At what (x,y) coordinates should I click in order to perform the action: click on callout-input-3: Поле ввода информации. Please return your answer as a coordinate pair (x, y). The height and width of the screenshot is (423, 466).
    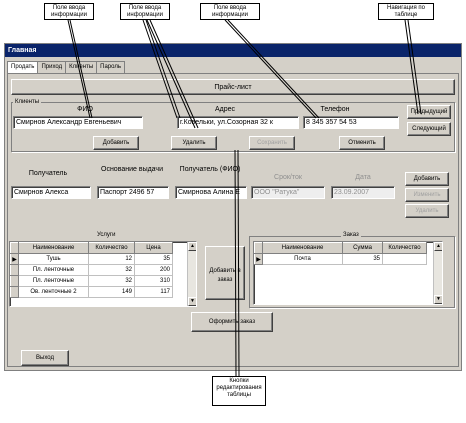
    Looking at the image, I should click on (230, 11).